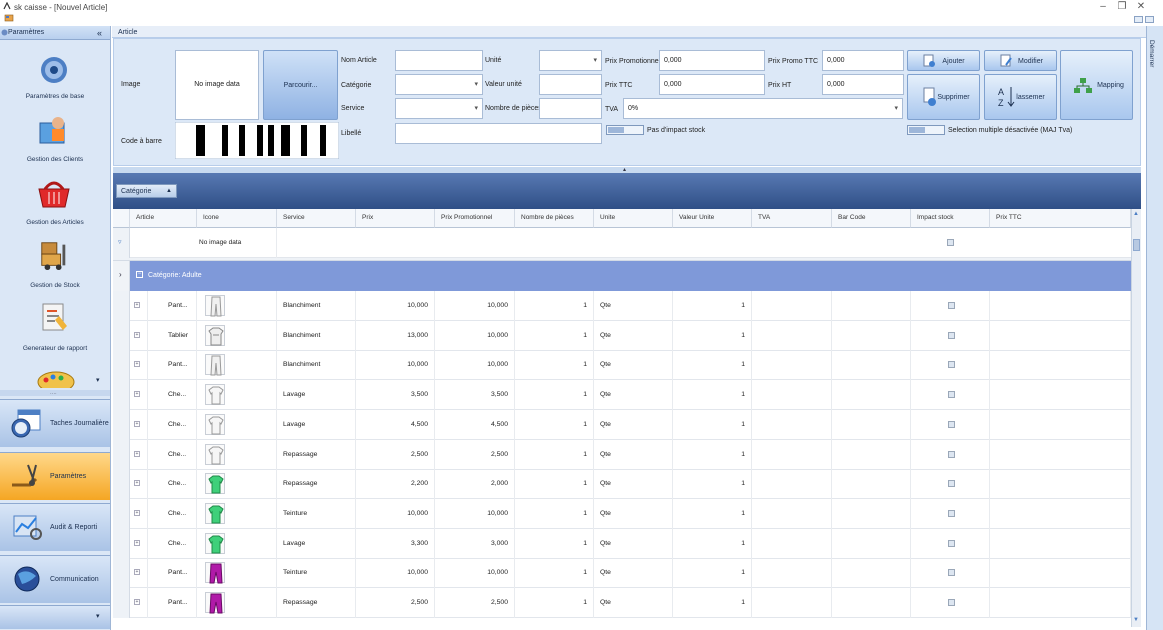  Describe the element at coordinates (395, 543) in the screenshot. I see `cell-prix: 3,300` at that location.